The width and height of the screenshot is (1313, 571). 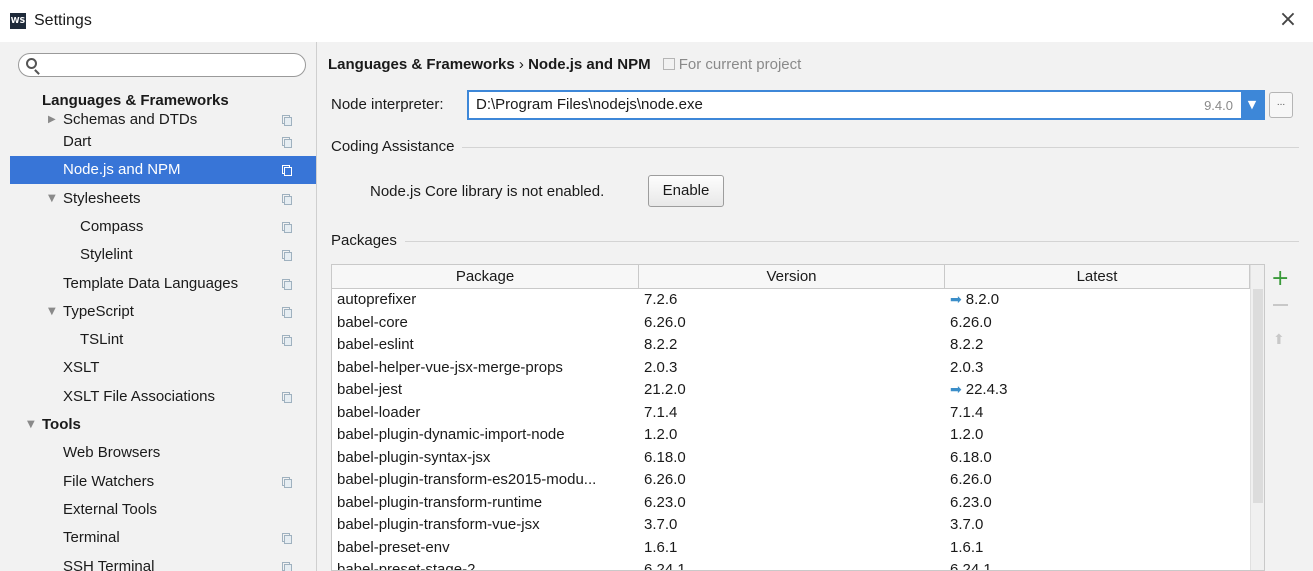 What do you see at coordinates (163, 453) in the screenshot?
I see `sidebar-item-web-browsers: Web Browsers` at bounding box center [163, 453].